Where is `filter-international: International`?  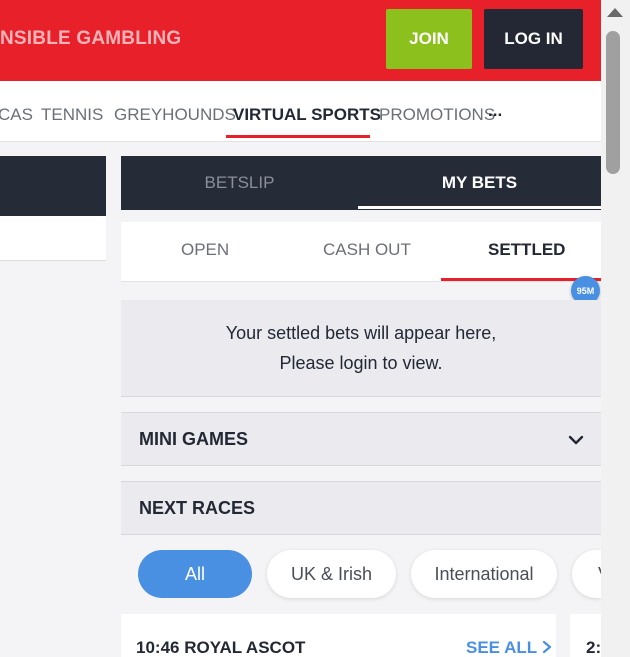 filter-international: International is located at coordinates (484, 574).